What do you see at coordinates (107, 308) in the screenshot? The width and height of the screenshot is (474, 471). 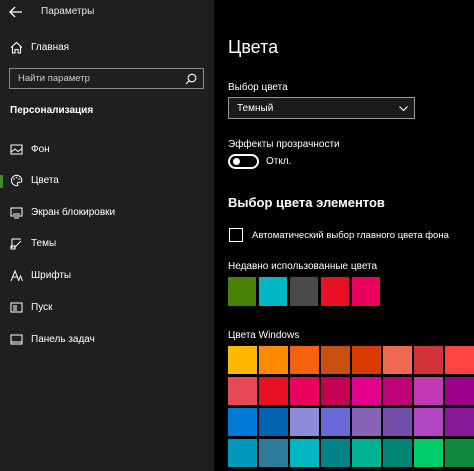 I see `sidebar-item-start: Пуск` at bounding box center [107, 308].